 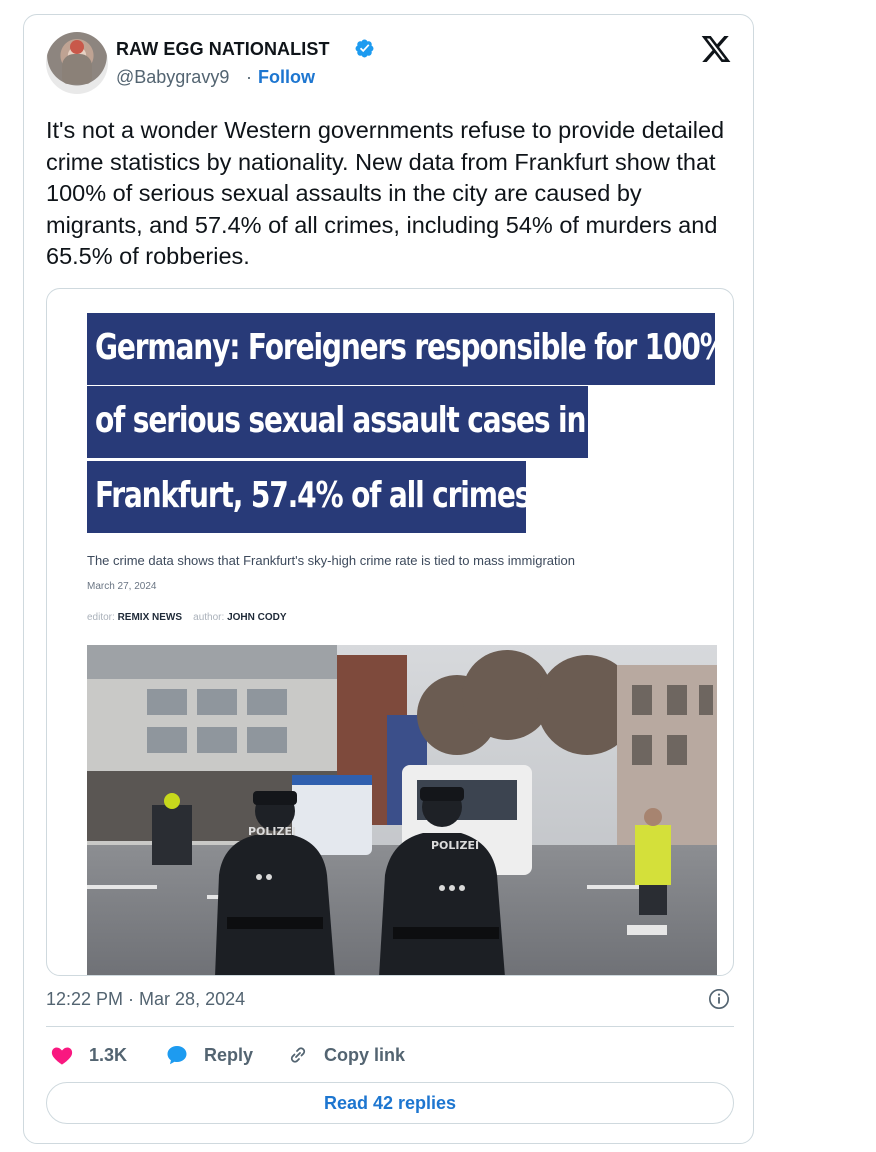 I want to click on info-icon, so click(x=719, y=999).